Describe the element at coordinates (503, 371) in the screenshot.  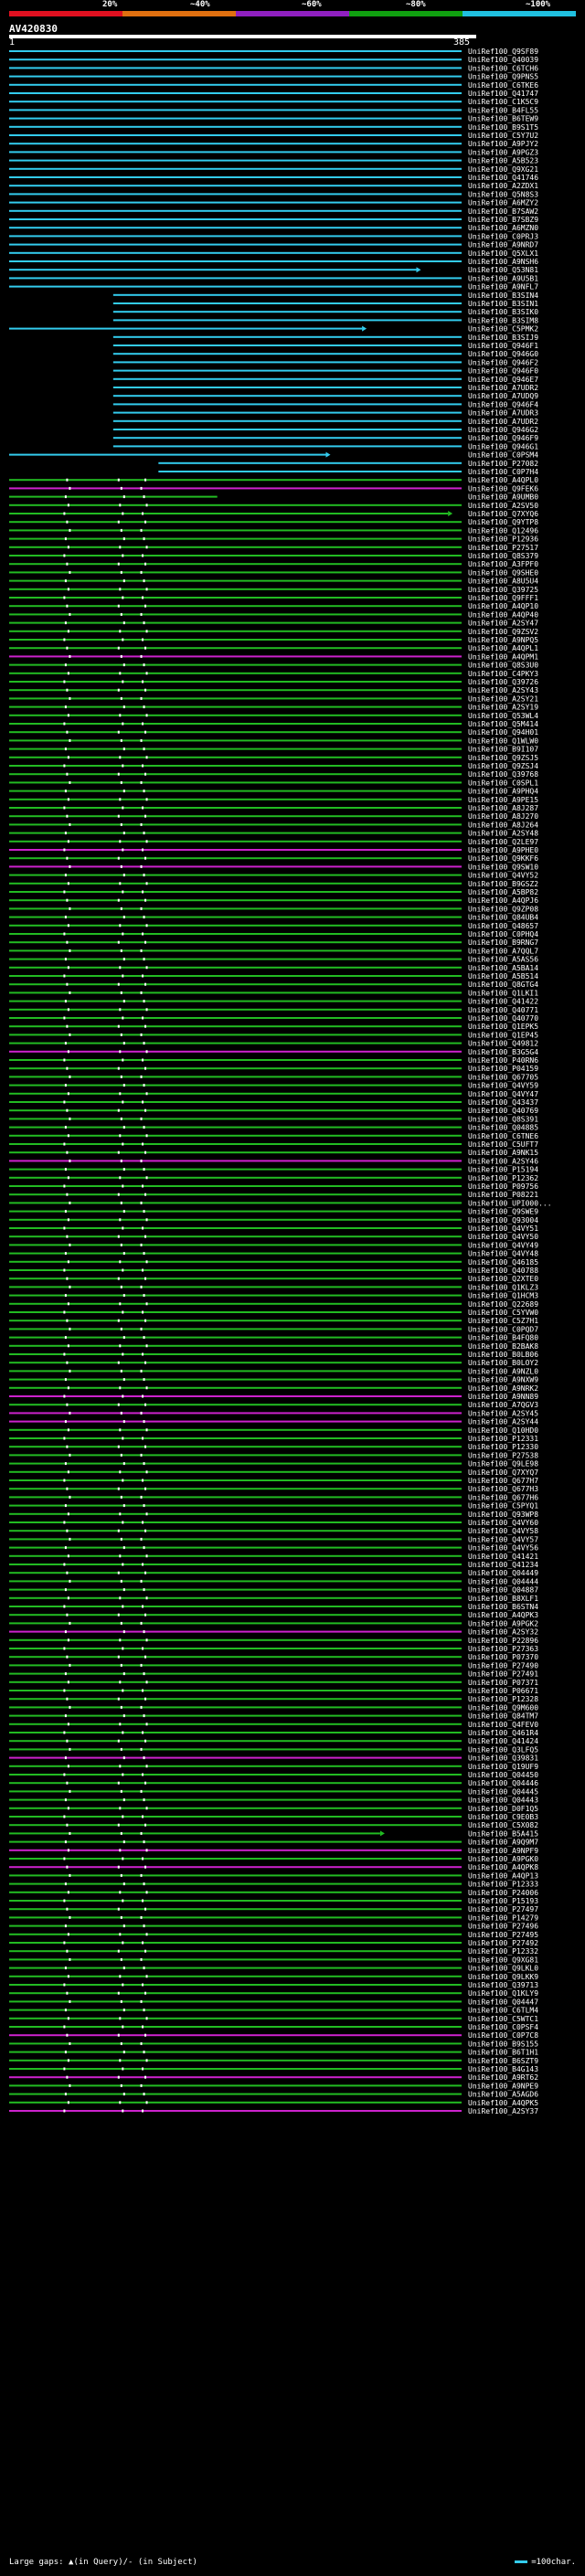
I see `hit-label: UniRef100_Q946F0` at that location.